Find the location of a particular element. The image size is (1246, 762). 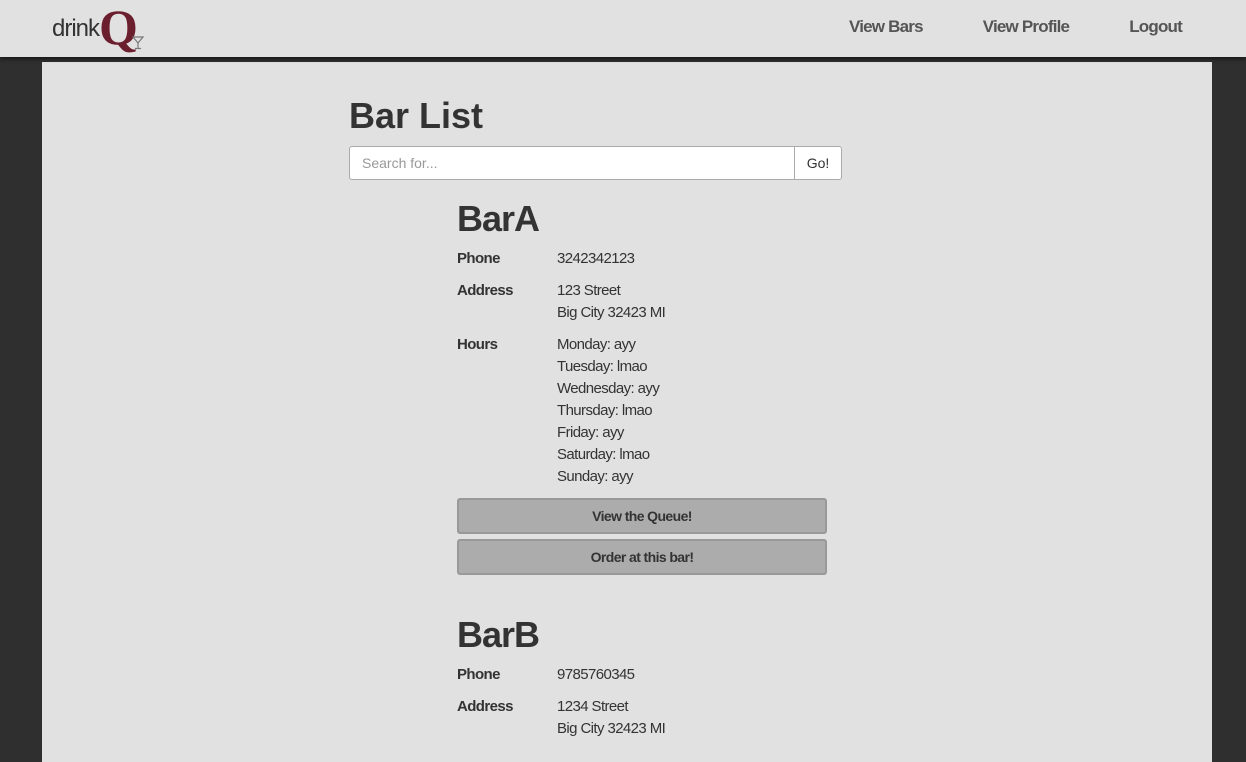

order-at-bar-button: Order at this bar! is located at coordinates (642, 557).